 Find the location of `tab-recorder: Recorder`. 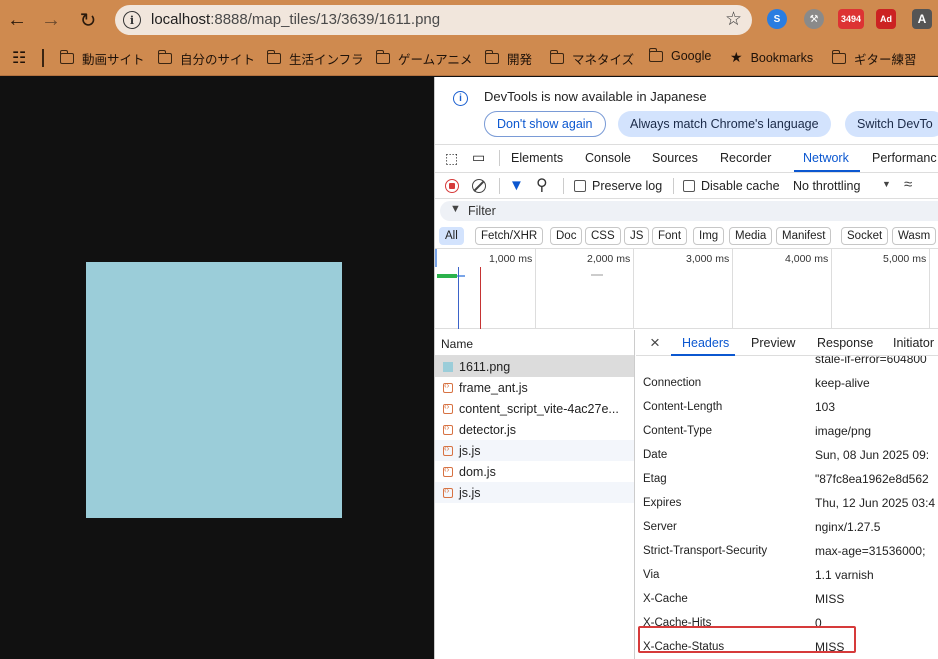

tab-recorder: Recorder is located at coordinates (745, 158).